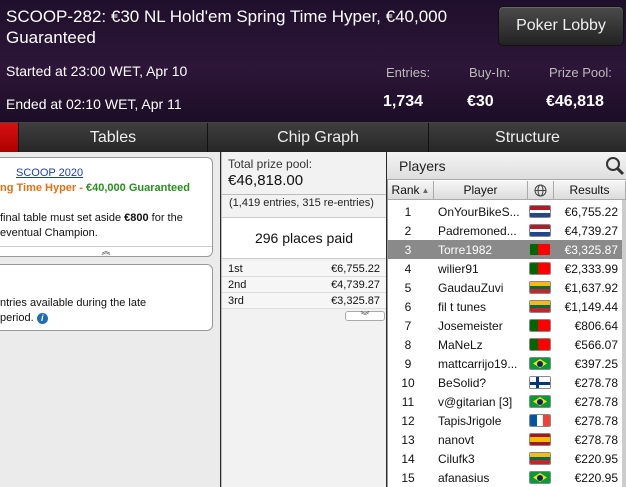  Describe the element at coordinates (422, 166) in the screenshot. I see `players-title: Players` at that location.